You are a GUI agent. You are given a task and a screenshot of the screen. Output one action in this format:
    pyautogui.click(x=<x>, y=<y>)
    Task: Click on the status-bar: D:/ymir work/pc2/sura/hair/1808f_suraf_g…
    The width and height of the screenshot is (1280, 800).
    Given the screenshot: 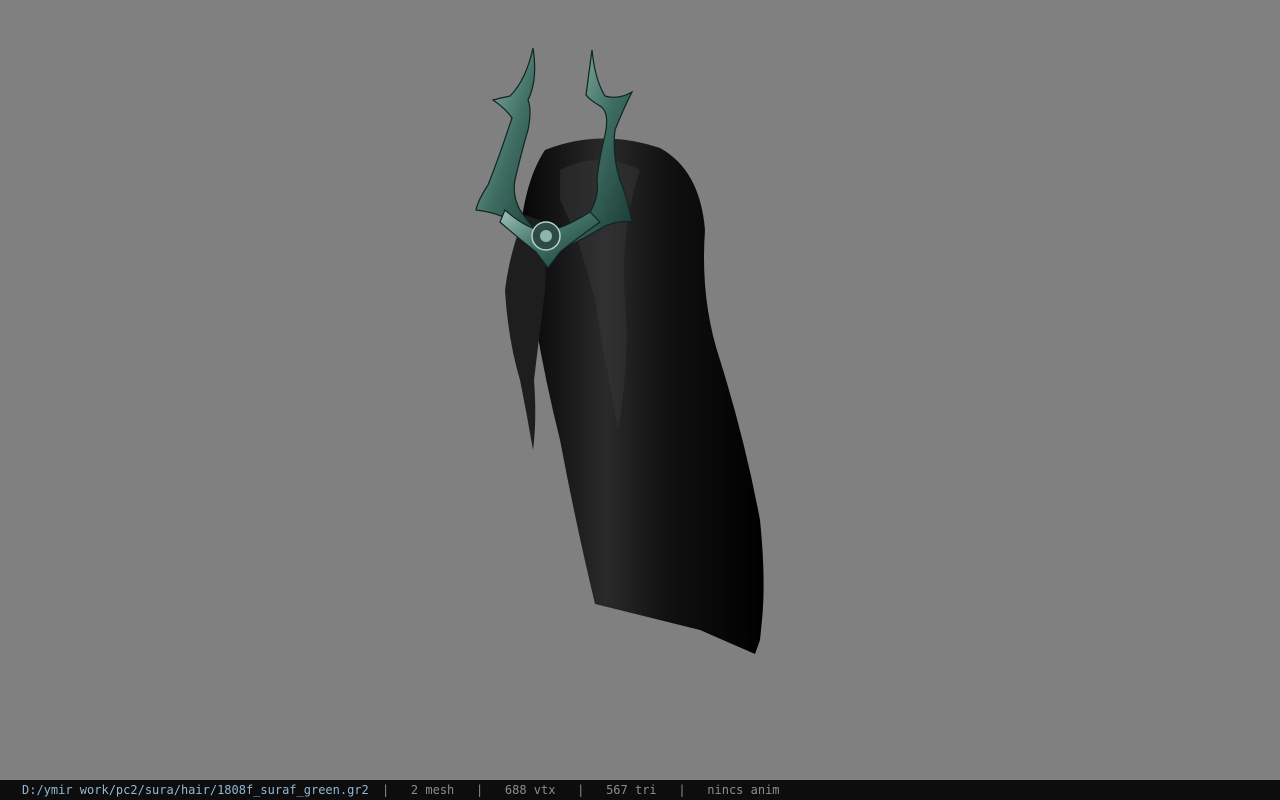 What is the action you would take?
    pyautogui.click(x=640, y=790)
    